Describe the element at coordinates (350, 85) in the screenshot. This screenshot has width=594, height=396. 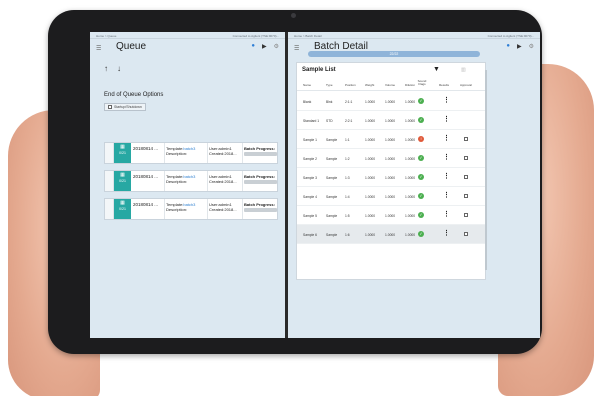
I see `column-header: Position` at that location.